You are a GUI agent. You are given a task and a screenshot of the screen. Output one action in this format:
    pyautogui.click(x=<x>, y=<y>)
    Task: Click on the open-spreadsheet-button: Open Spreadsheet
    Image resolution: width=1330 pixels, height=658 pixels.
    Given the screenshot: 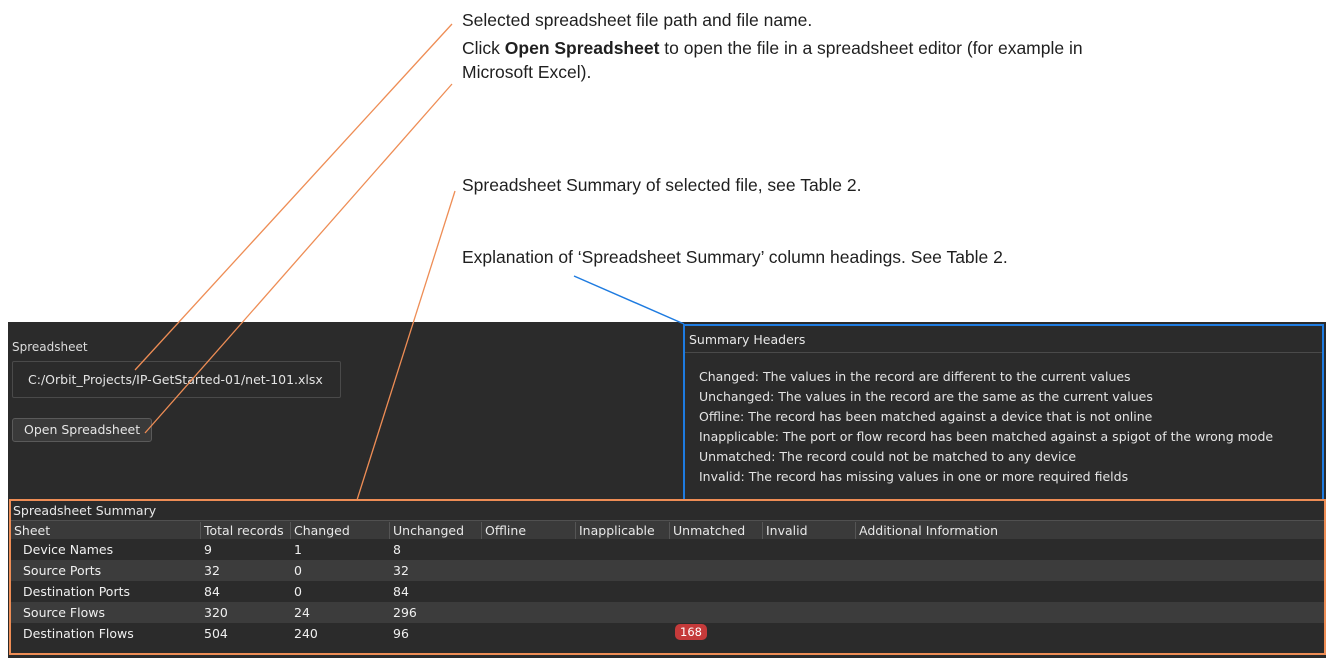 What is the action you would take?
    pyautogui.click(x=82, y=430)
    